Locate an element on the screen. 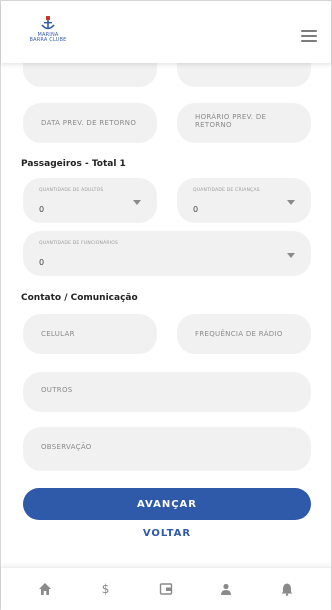 Image resolution: width=332 pixels, height=610 pixels. nav-wallet-button is located at coordinates (166, 589).